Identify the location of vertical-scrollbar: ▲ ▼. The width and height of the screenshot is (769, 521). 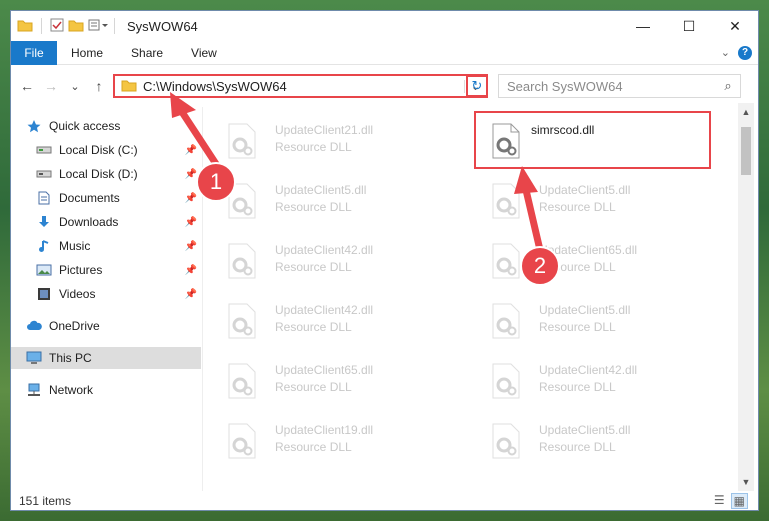
(746, 297).